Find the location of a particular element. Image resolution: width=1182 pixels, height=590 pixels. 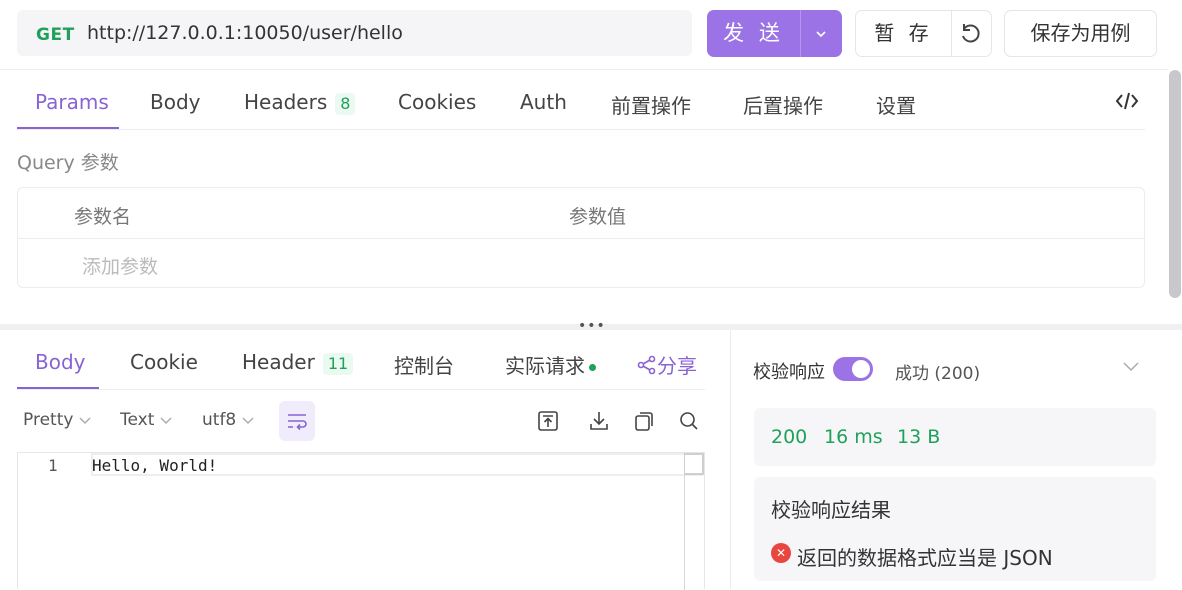

download-icon is located at coordinates (599, 421).